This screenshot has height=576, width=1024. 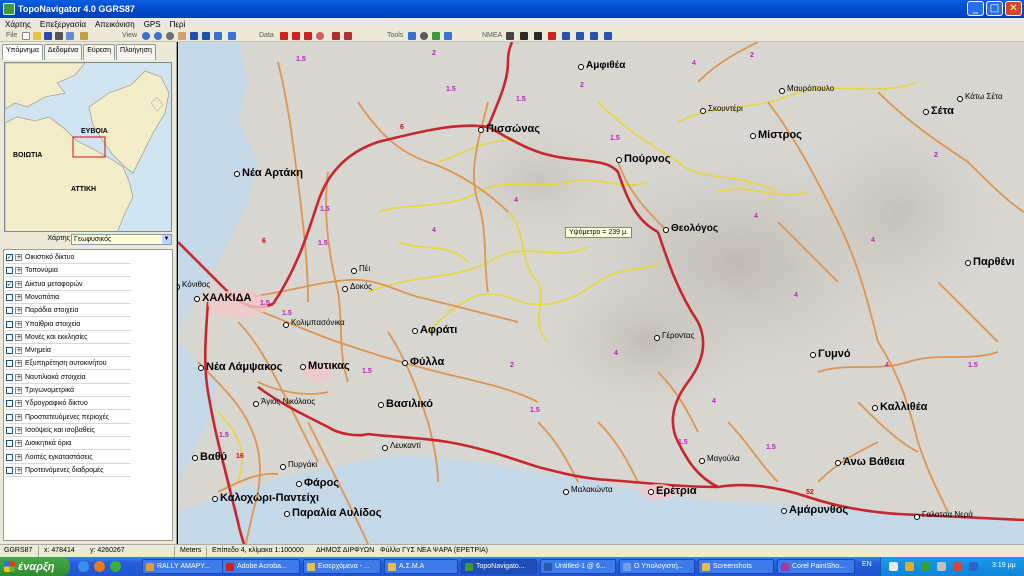 I want to click on gps-connect-icon, so click(x=510, y=36).